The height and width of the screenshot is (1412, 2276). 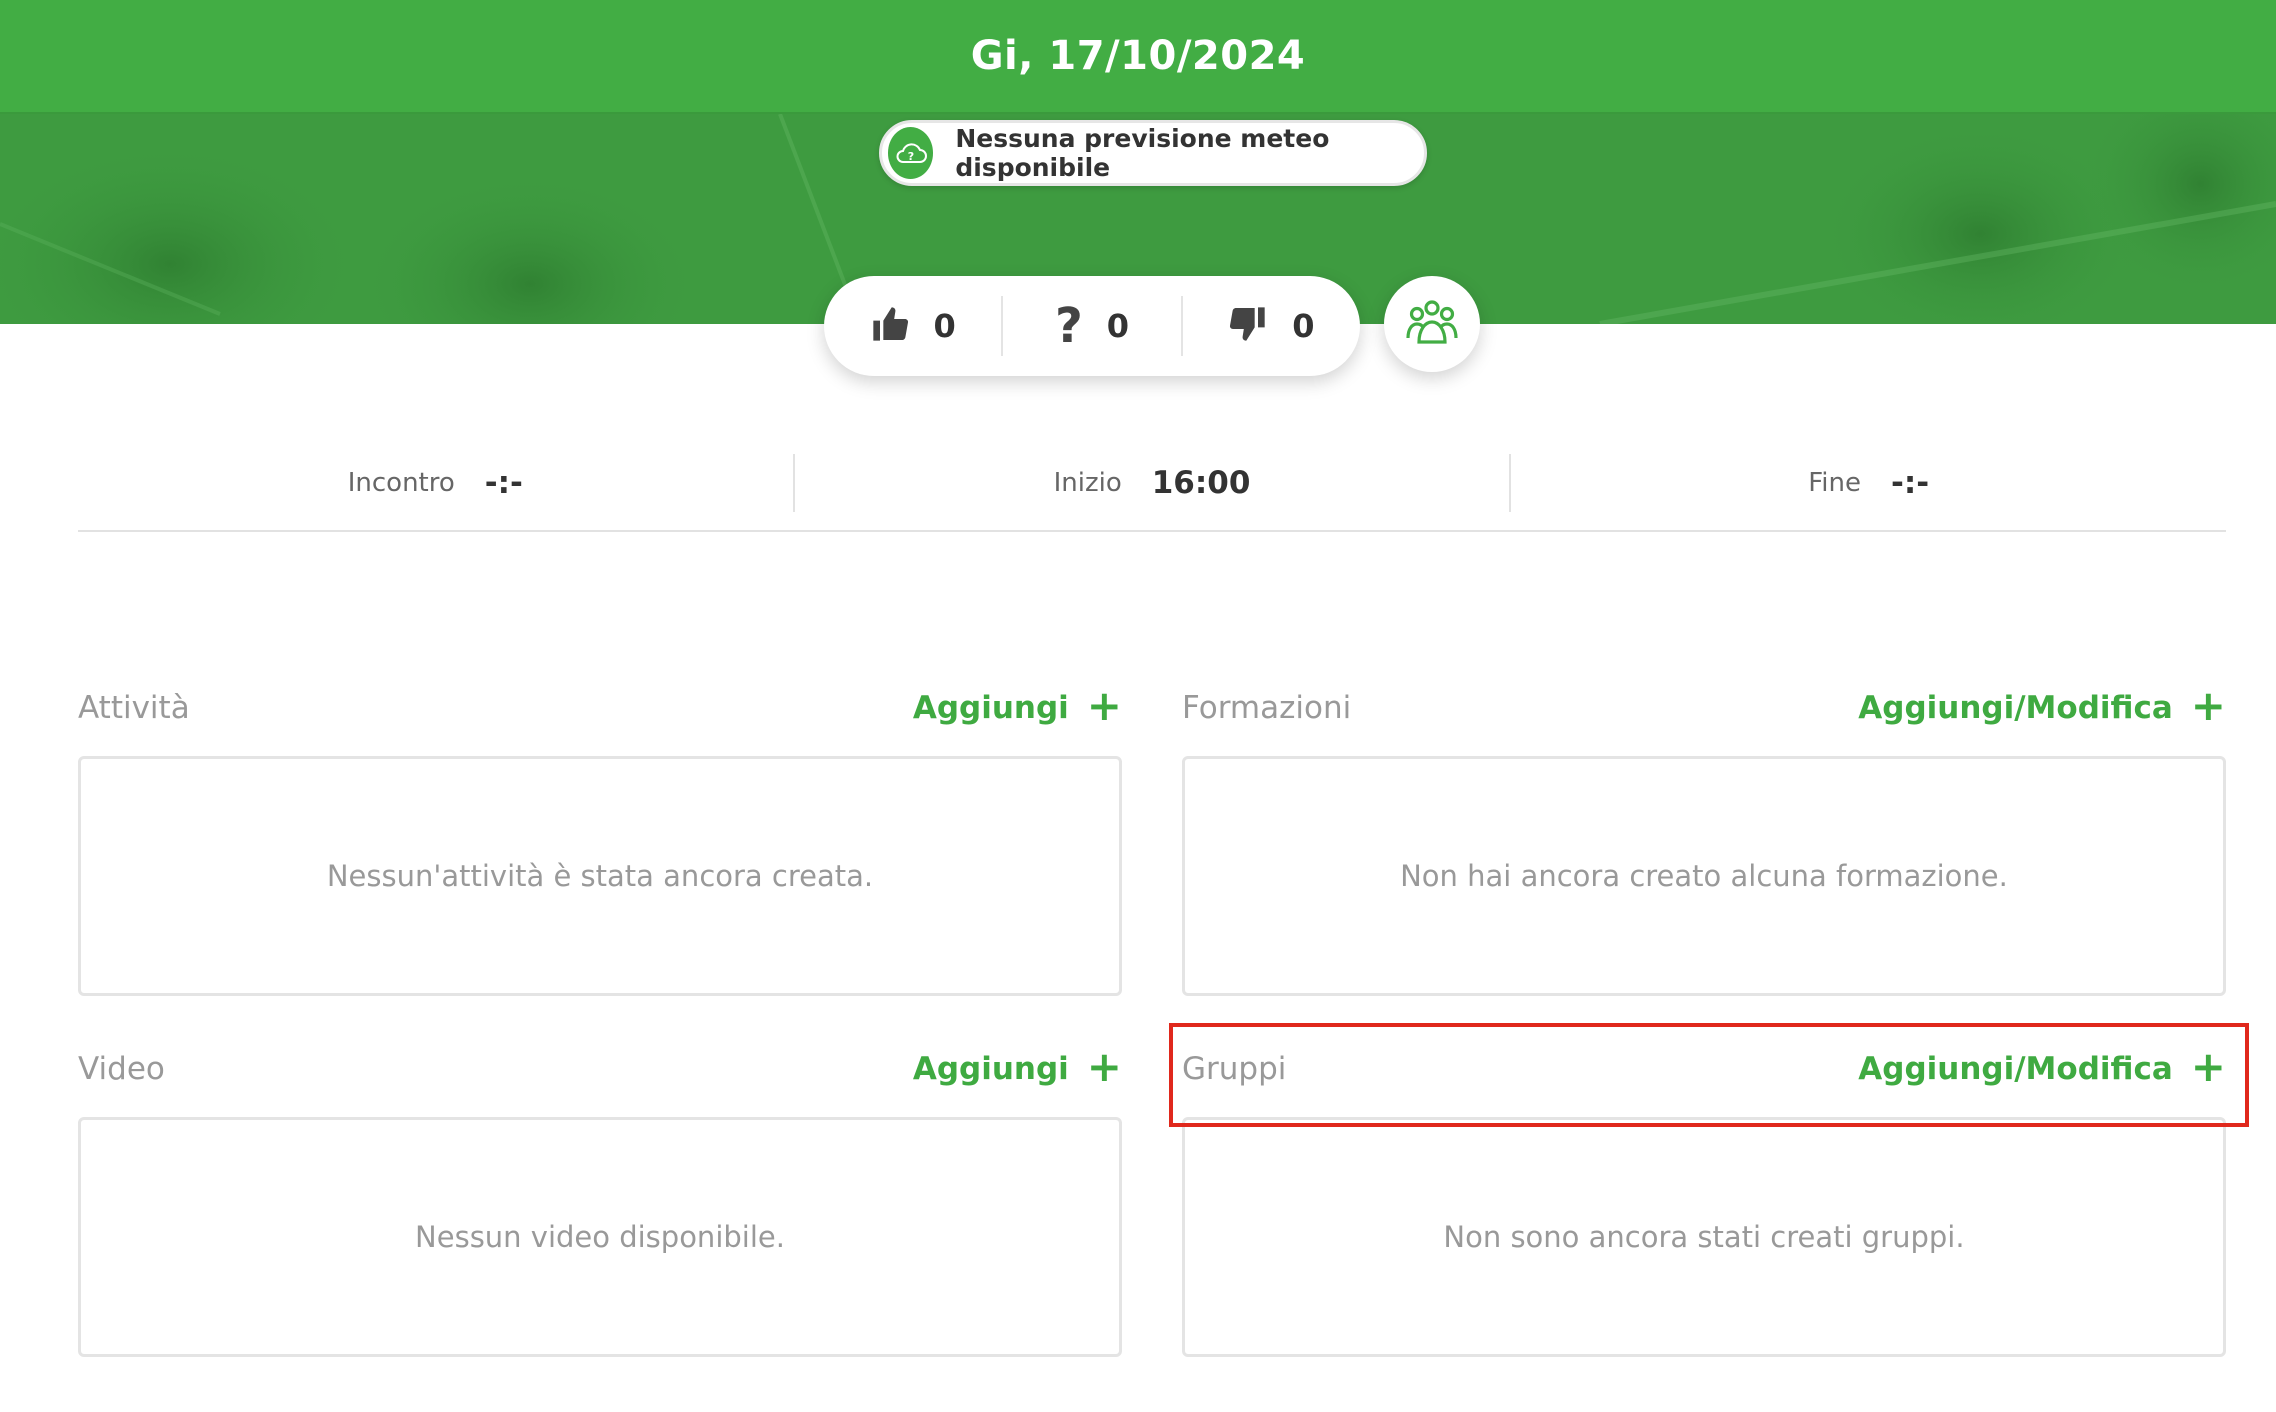 I want to click on section-title: Formazioni, so click(x=1267, y=708).